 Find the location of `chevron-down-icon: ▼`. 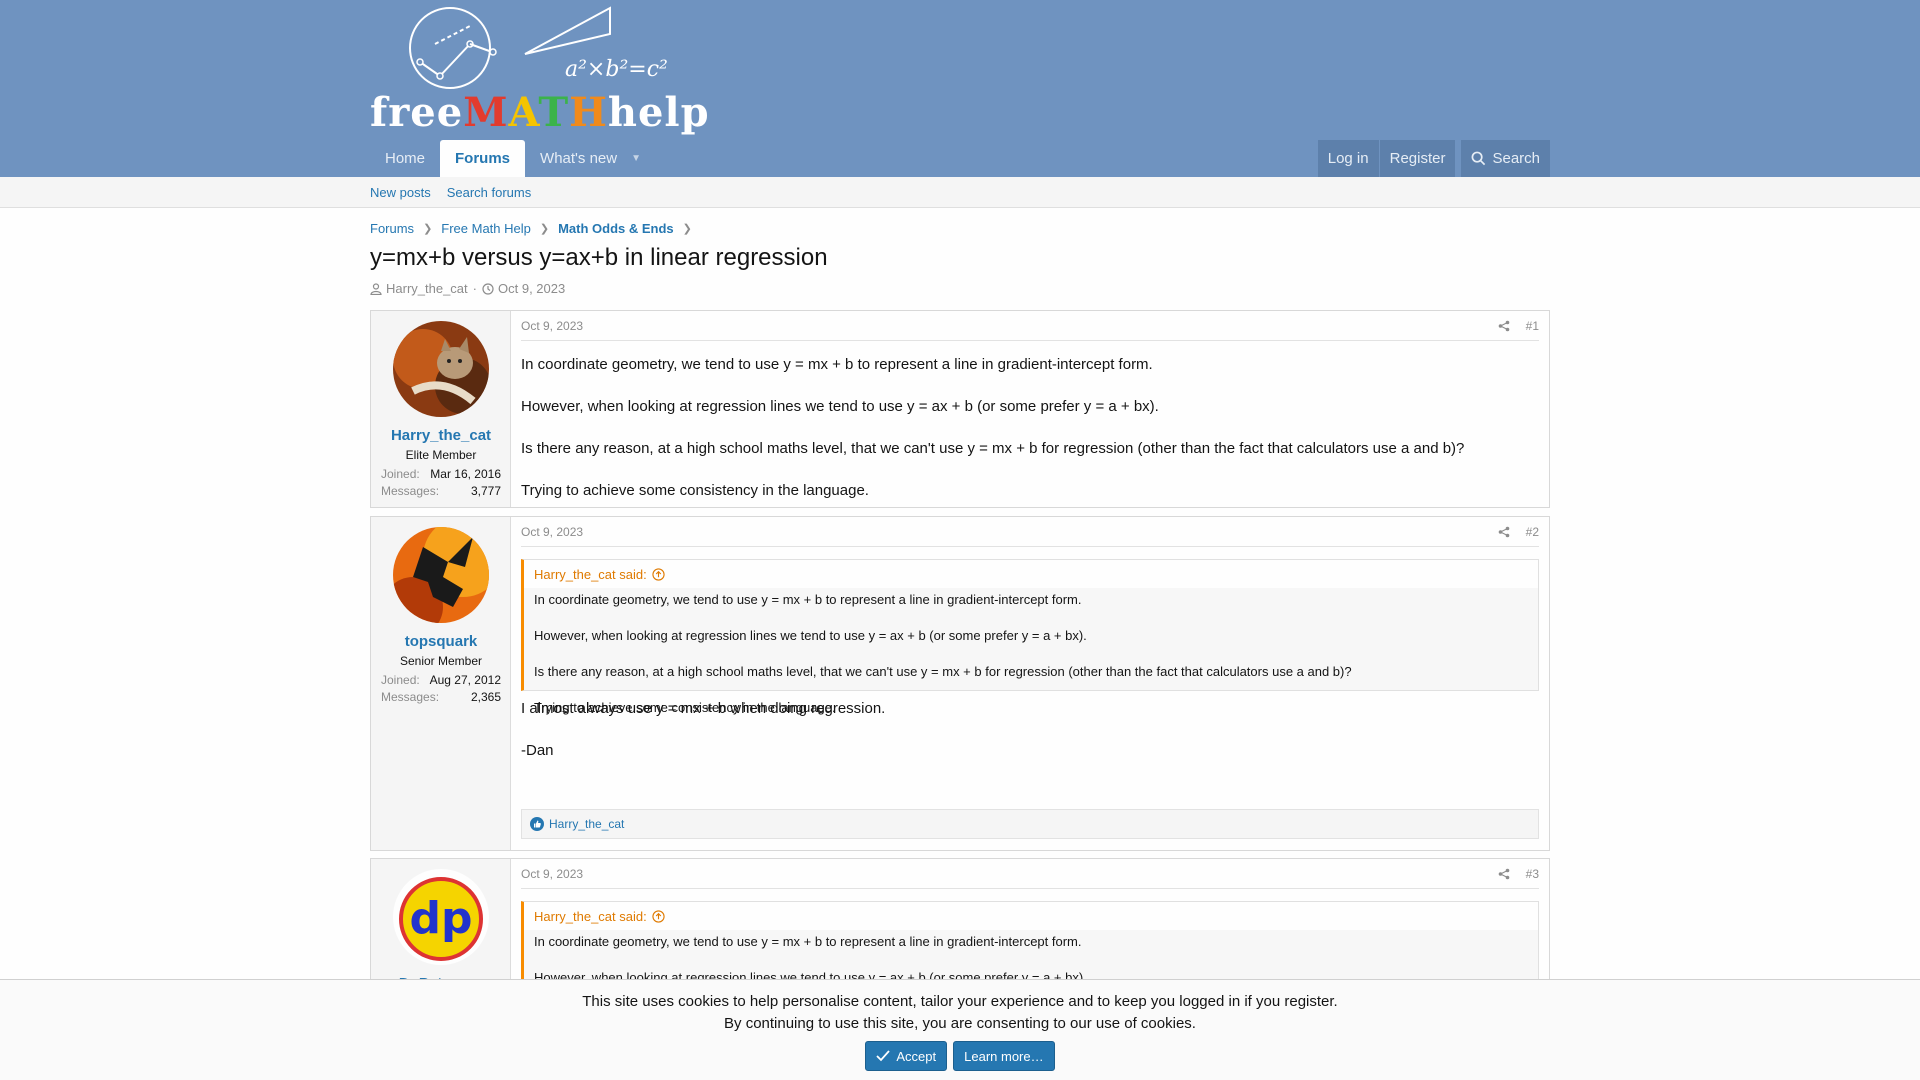

chevron-down-icon: ▼ is located at coordinates (636, 158).